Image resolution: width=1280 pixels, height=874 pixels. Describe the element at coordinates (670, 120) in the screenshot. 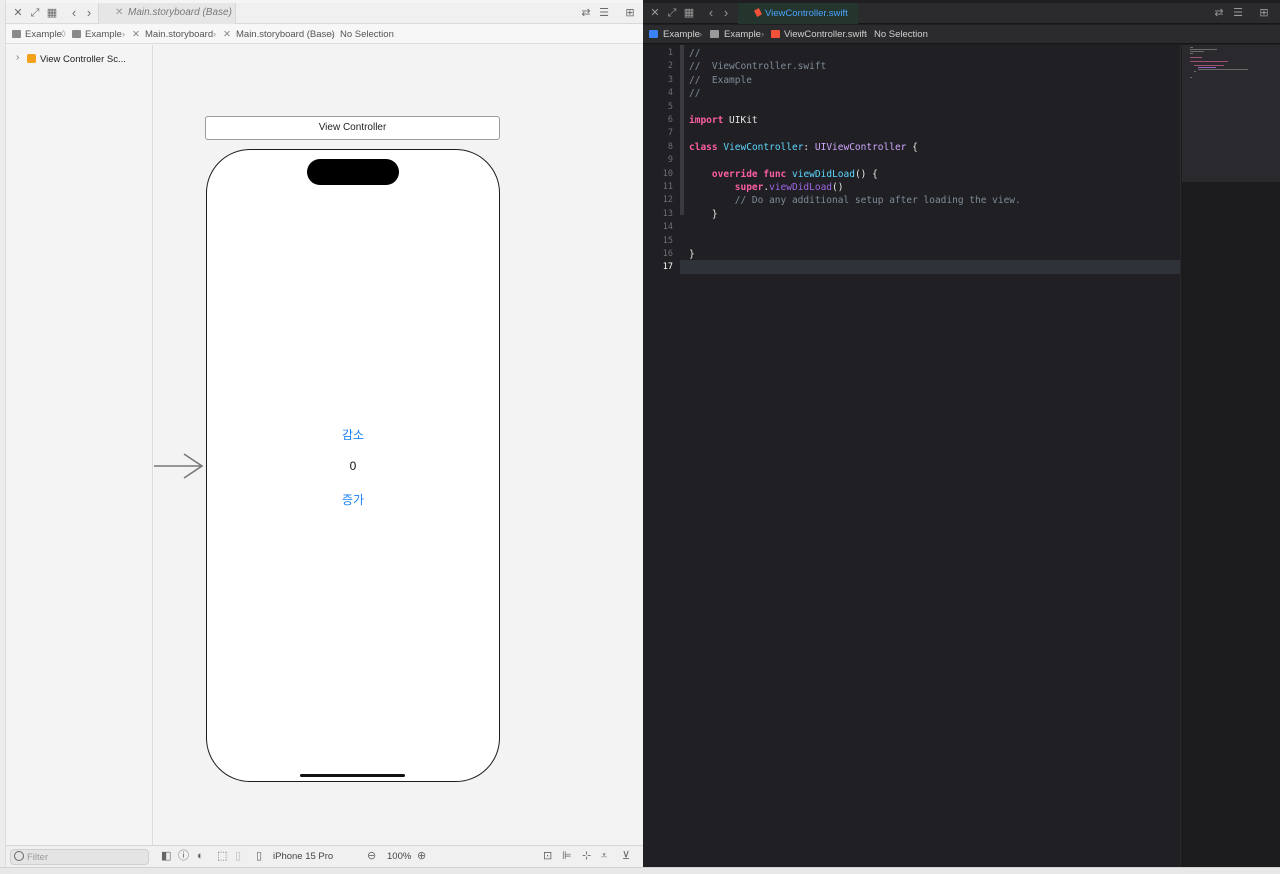

I see `line-number: 6` at that location.